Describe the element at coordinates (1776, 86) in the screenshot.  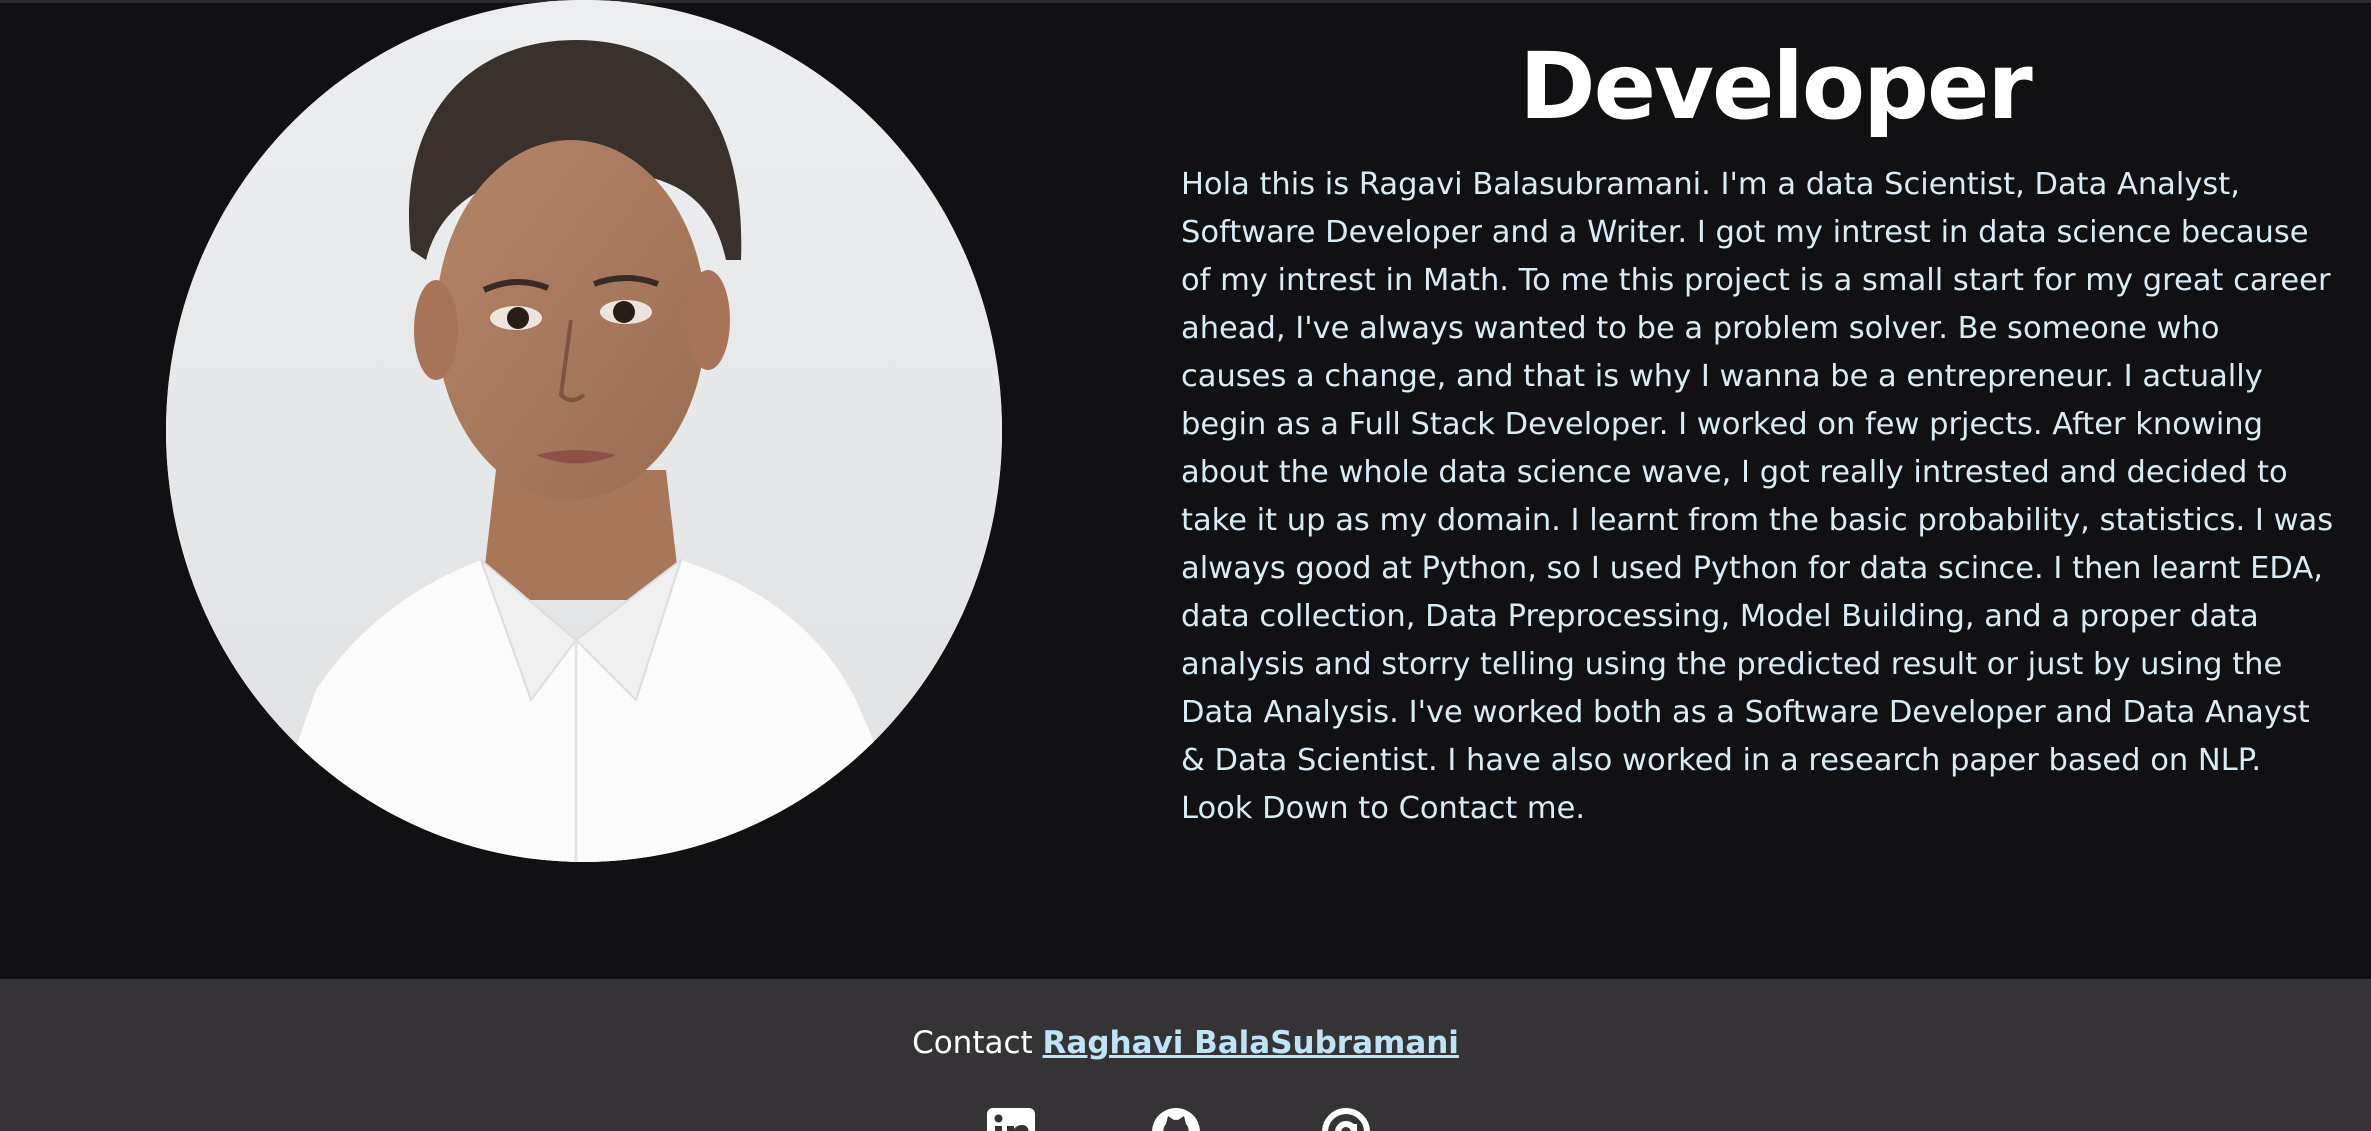
I see `page-title: Developer` at that location.